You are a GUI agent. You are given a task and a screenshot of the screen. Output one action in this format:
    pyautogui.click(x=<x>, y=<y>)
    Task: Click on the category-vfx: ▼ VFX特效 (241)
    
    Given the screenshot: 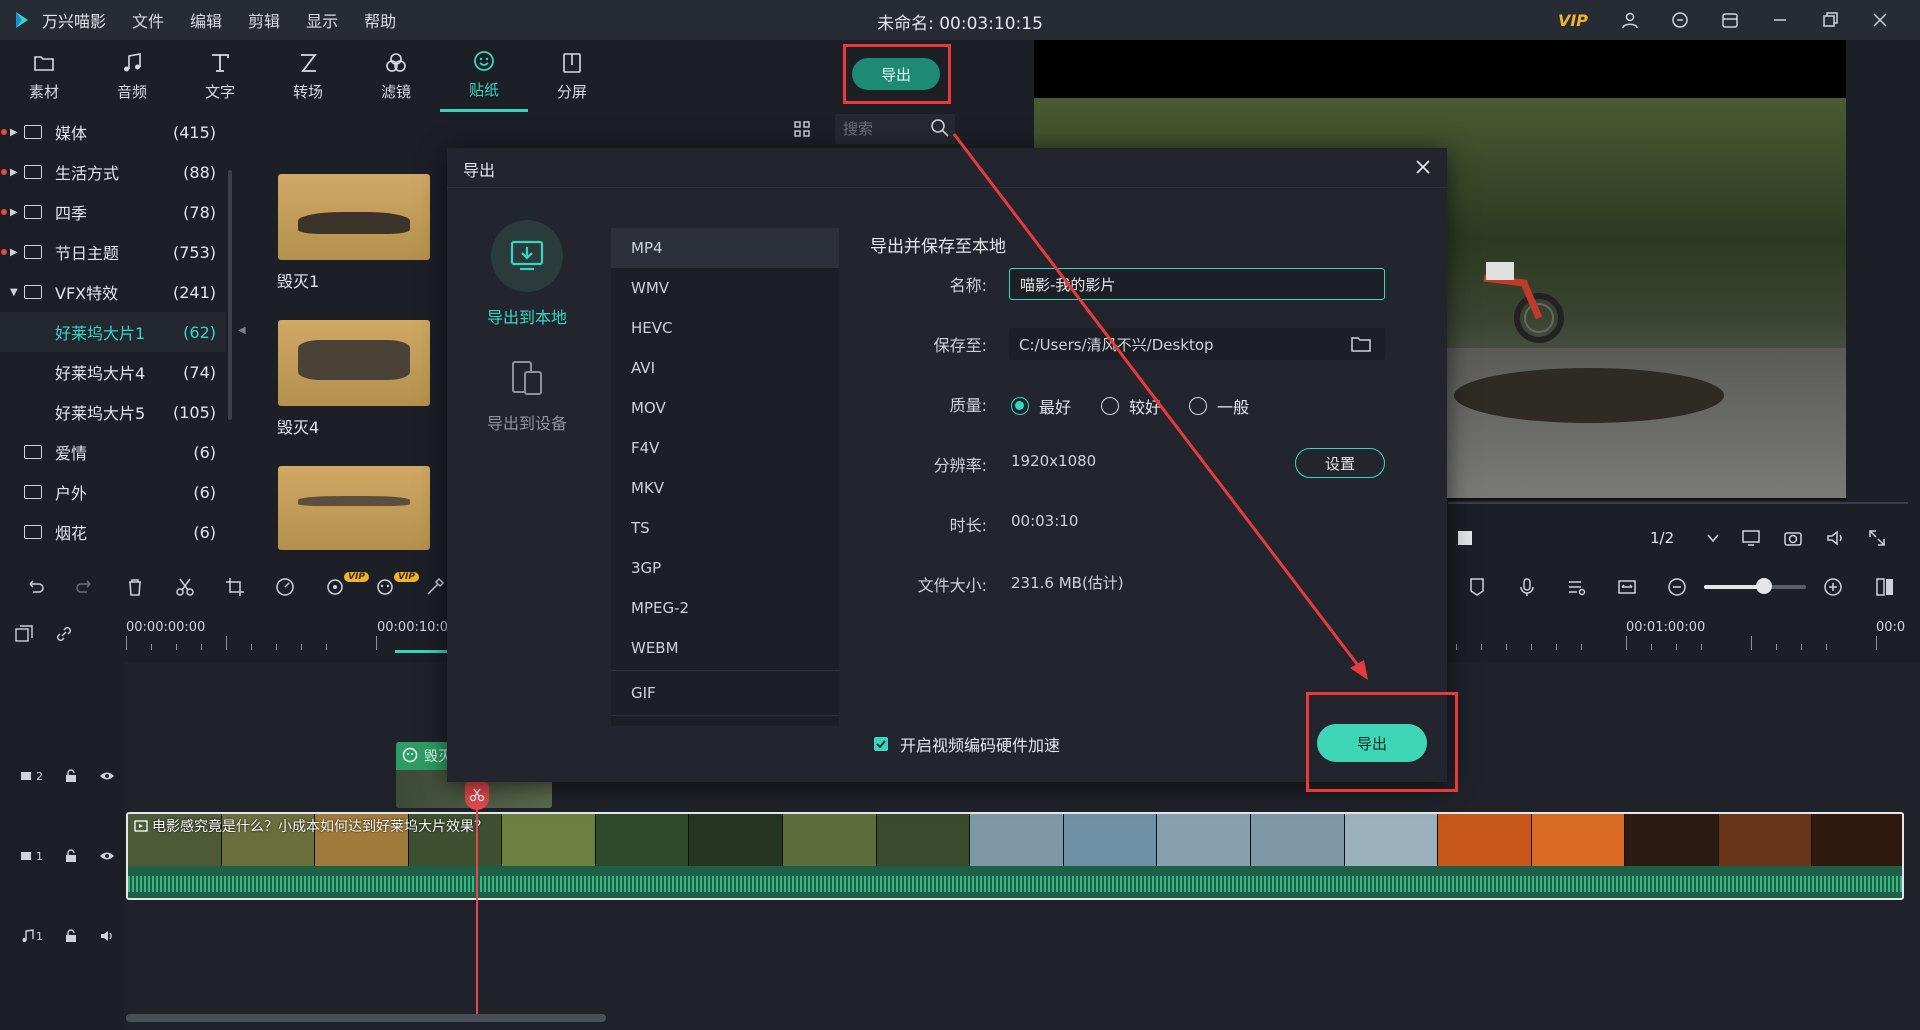 What is the action you would take?
    pyautogui.click(x=113, y=292)
    